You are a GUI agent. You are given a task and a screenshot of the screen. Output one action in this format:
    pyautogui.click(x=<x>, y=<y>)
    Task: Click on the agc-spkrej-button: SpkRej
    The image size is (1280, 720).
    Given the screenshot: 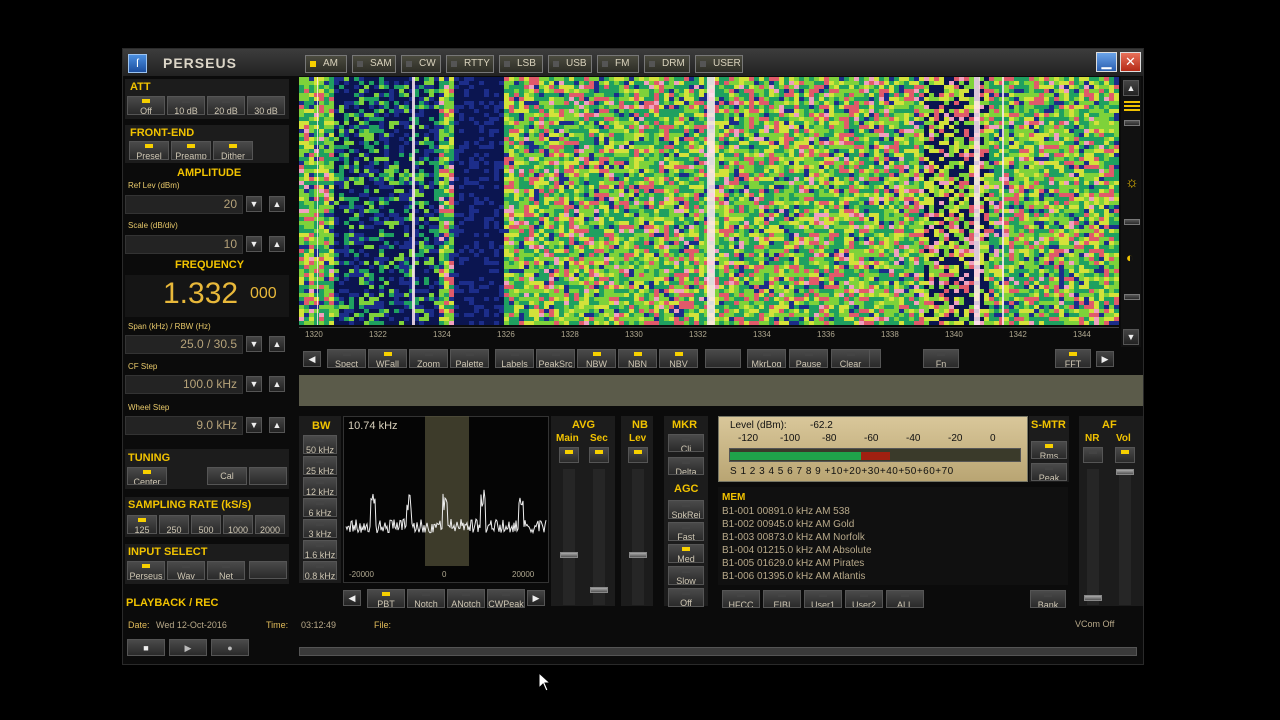 What is the action you would take?
    pyautogui.click(x=686, y=509)
    